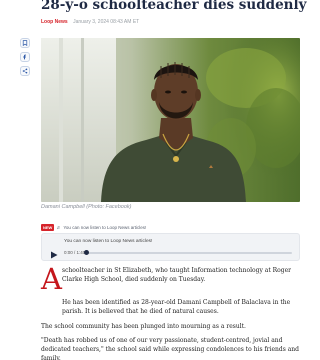  Describe the element at coordinates (86, 207) in the screenshot. I see `photo-caption: Damani Campbell (Photo: Facebook)` at that location.